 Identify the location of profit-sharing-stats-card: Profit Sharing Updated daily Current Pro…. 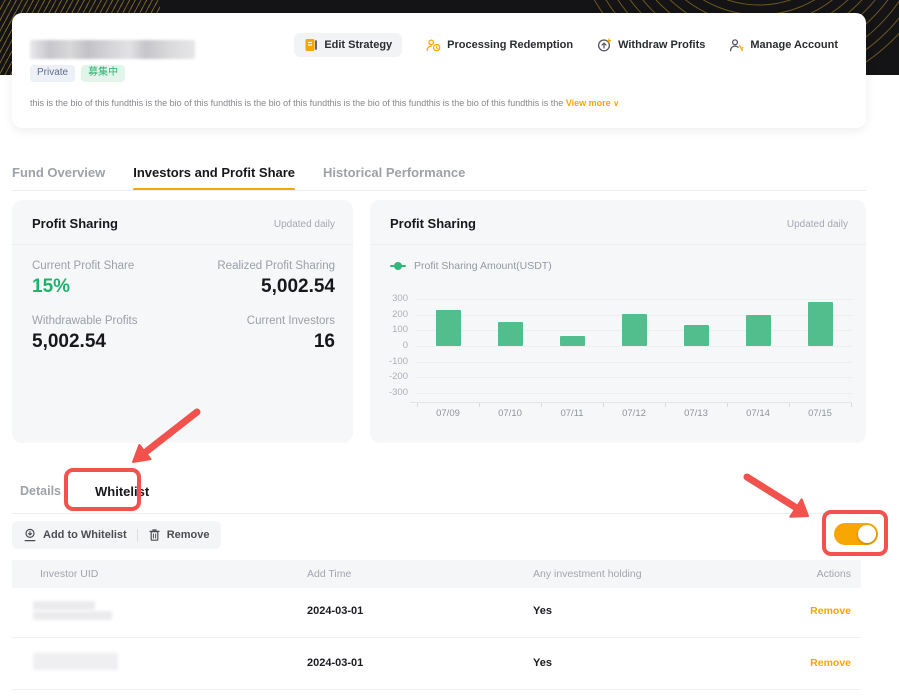
(182, 321).